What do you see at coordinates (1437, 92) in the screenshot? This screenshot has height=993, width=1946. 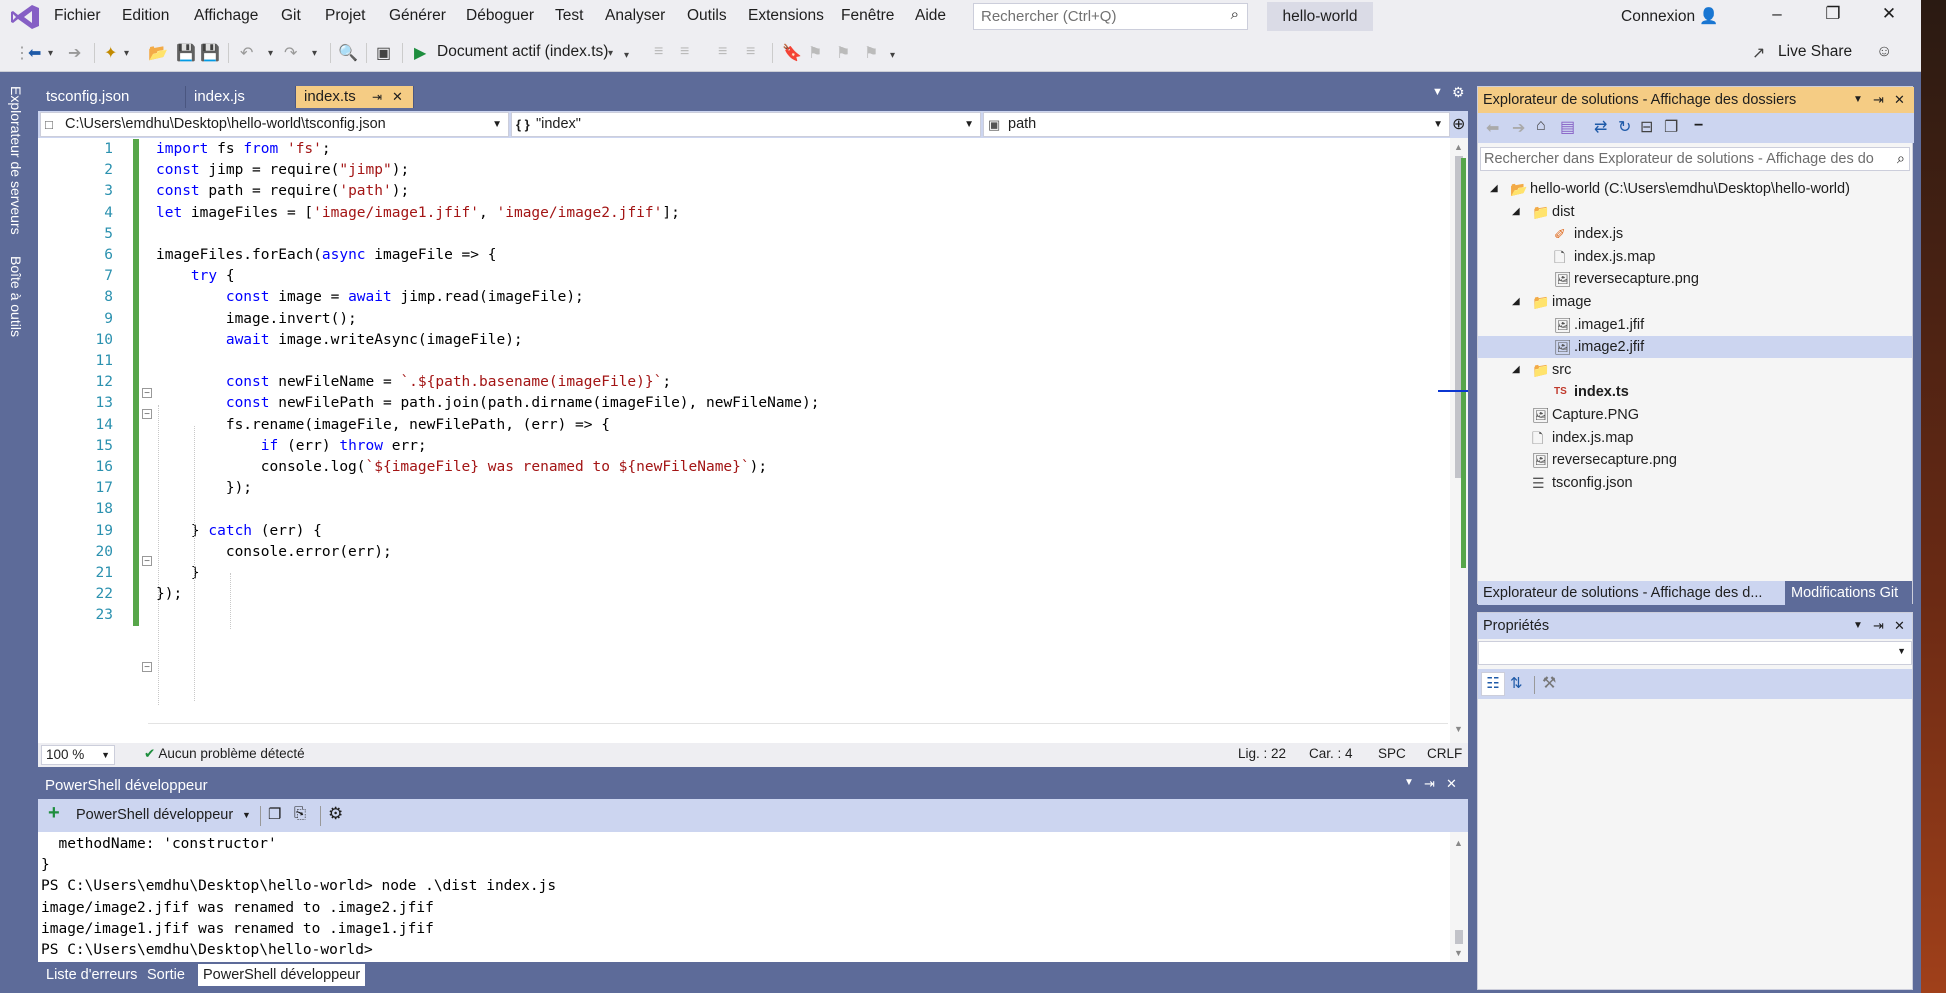 I see `tab-overflow-icon: ▼` at bounding box center [1437, 92].